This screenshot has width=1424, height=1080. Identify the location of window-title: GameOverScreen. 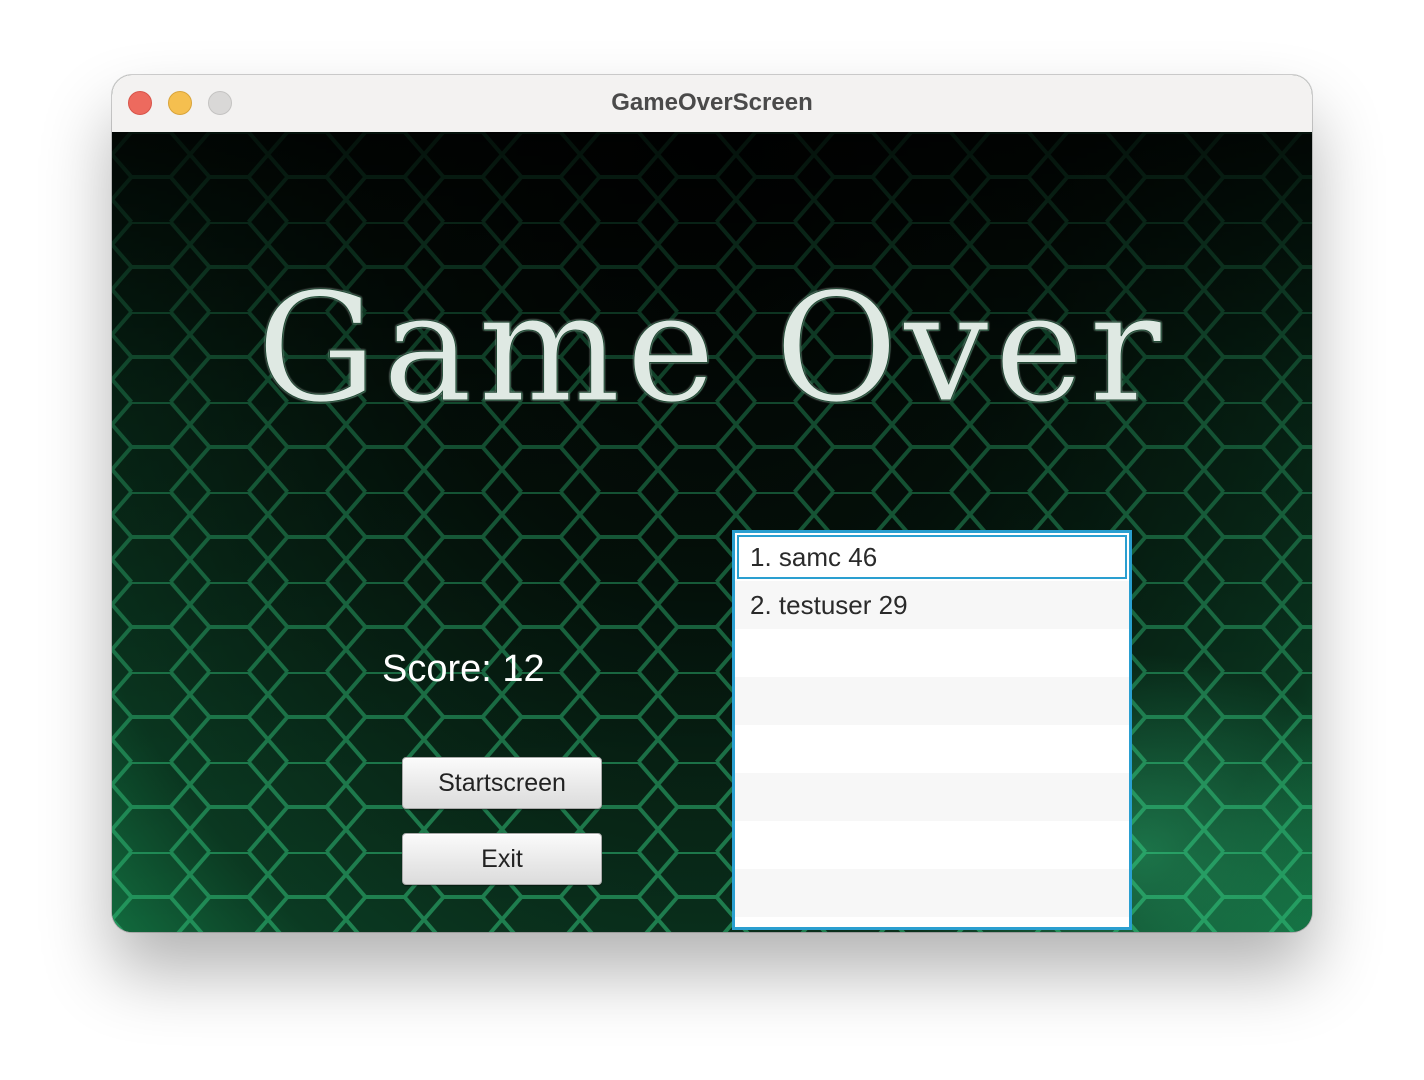
(712, 102).